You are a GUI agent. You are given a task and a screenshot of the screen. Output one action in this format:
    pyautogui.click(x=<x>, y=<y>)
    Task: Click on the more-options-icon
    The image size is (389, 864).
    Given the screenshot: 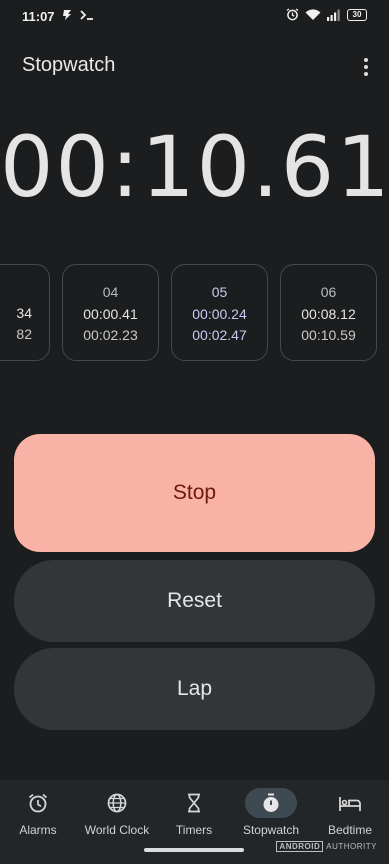 What is the action you would take?
    pyautogui.click(x=366, y=67)
    